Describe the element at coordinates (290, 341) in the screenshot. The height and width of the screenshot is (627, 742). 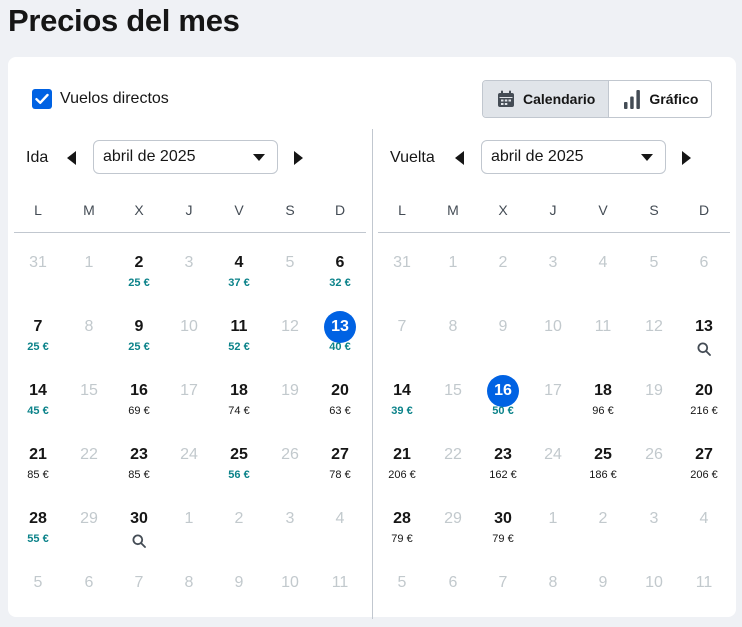
I see `day-cell: 12` at that location.